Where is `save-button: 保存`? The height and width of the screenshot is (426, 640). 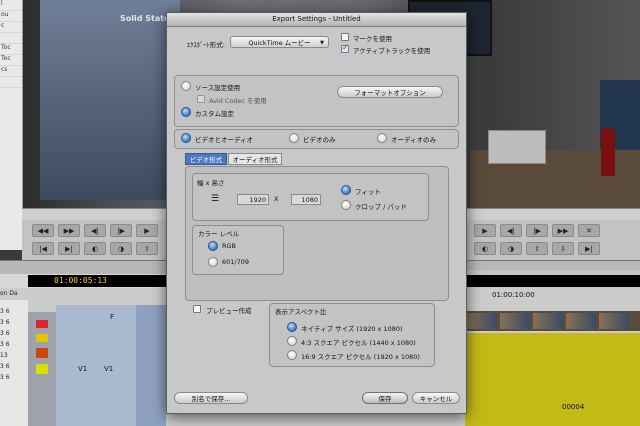 save-button: 保存 is located at coordinates (385, 398).